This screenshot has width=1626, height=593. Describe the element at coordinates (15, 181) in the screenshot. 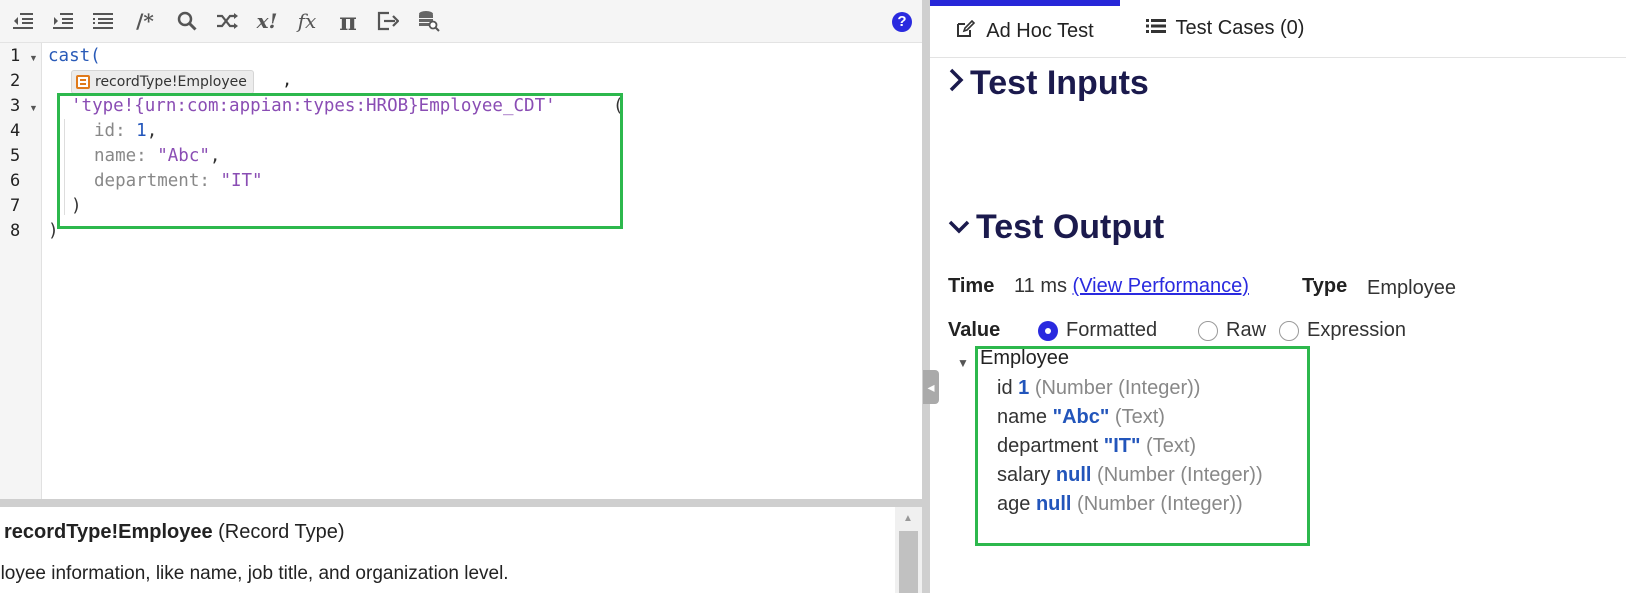

I see `line-number: 6` at that location.